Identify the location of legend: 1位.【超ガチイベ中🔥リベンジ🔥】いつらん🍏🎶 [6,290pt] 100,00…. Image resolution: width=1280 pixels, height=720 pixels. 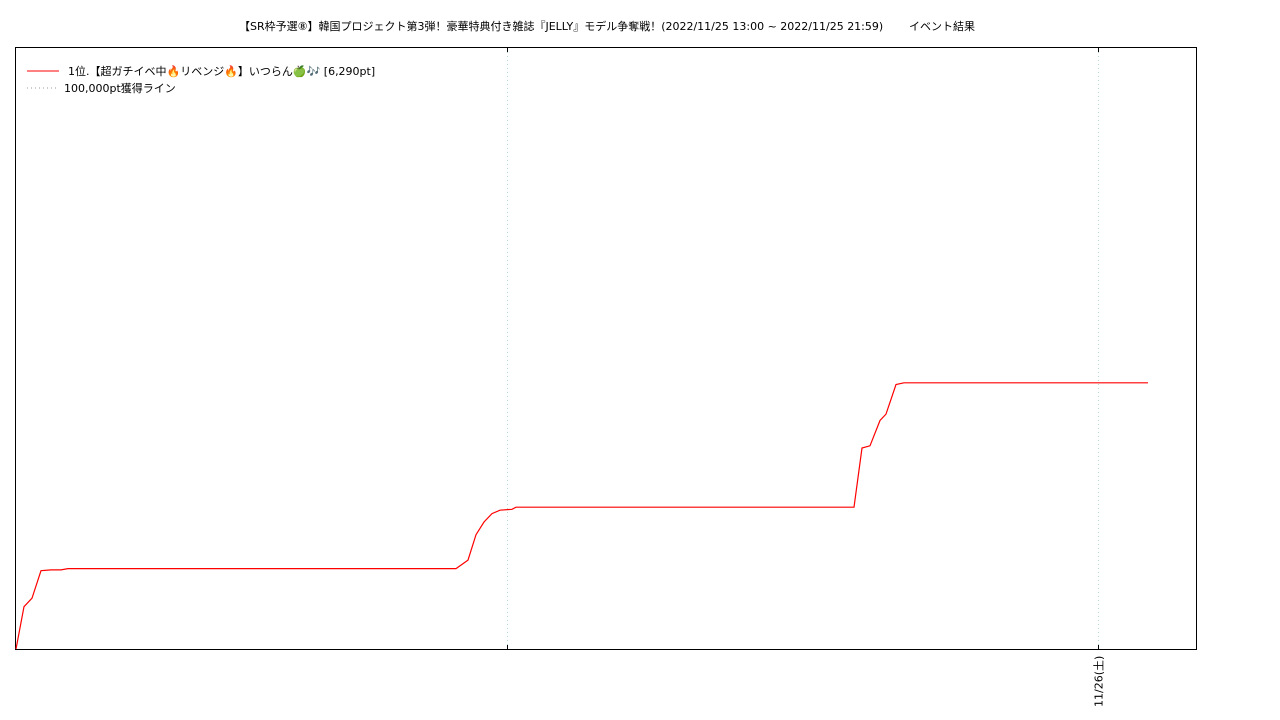
(201, 79).